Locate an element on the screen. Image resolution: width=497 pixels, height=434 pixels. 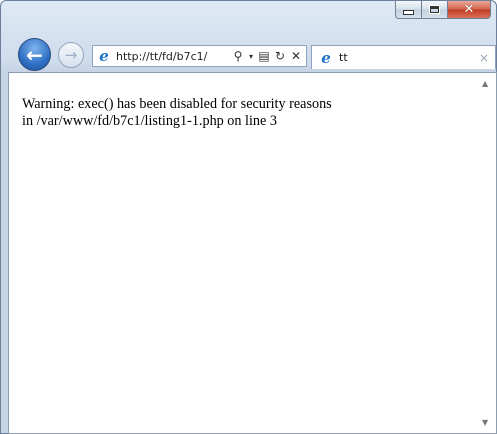
dropdown-icon: ▾ is located at coordinates (251, 56).